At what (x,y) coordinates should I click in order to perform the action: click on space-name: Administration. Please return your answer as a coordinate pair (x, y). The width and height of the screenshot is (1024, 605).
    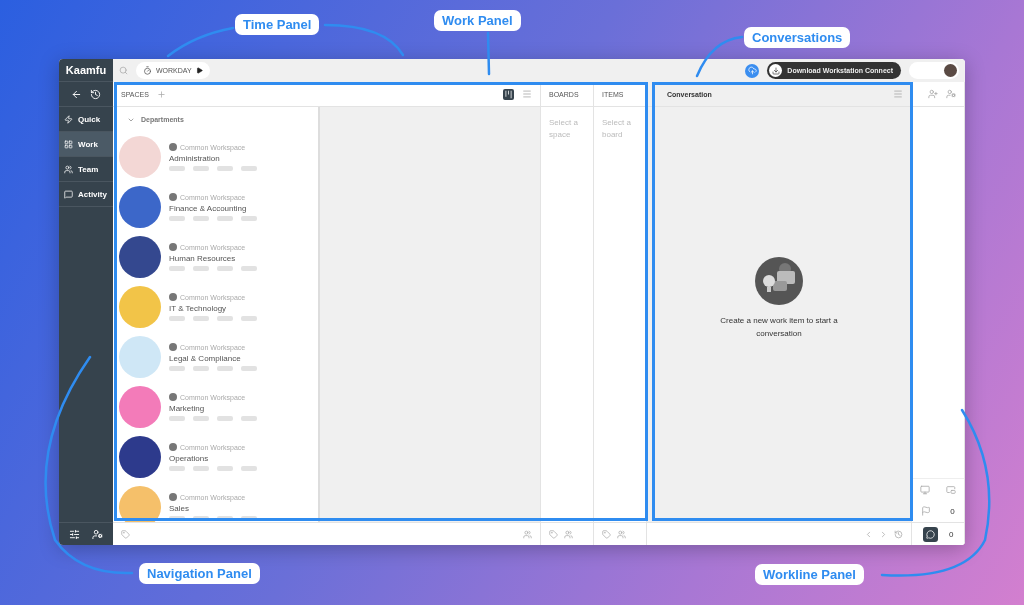
    Looking at the image, I should click on (195, 158).